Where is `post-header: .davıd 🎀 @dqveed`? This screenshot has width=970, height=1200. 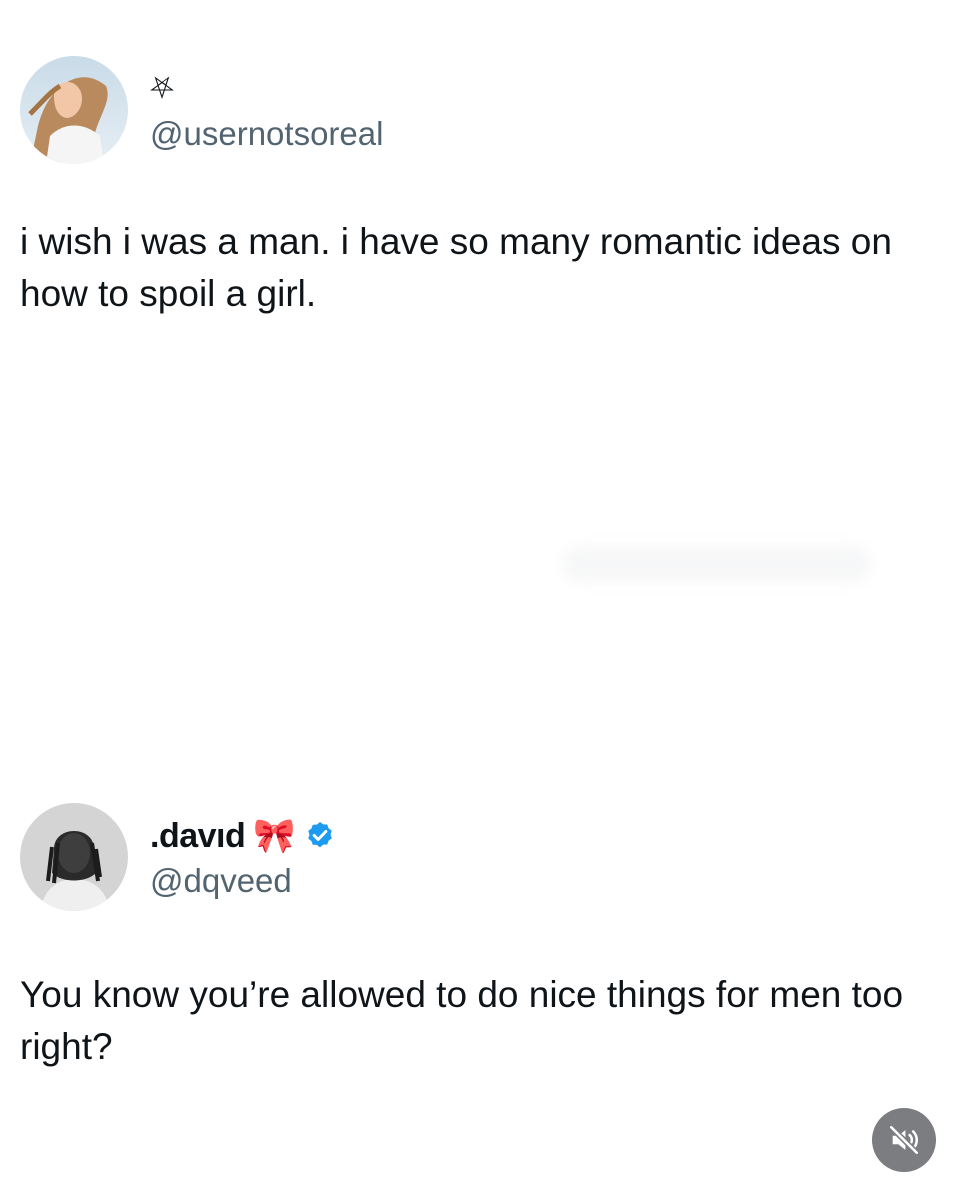
post-header: .davıd 🎀 @dqveed is located at coordinates (485, 857).